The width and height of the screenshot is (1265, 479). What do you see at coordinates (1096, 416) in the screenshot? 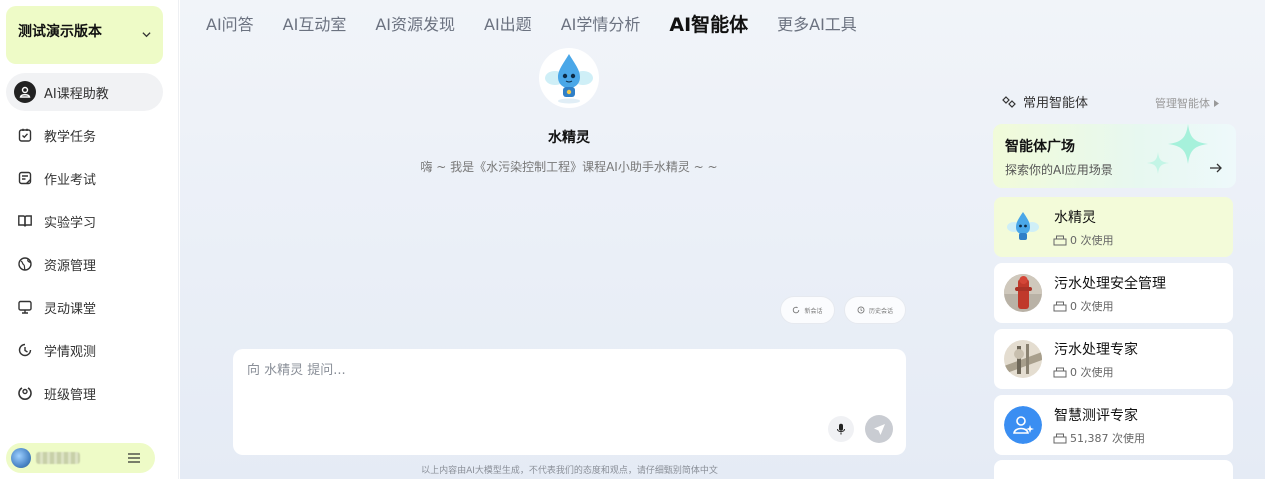
I see `agent-card-name: 智慧测评专家` at bounding box center [1096, 416].